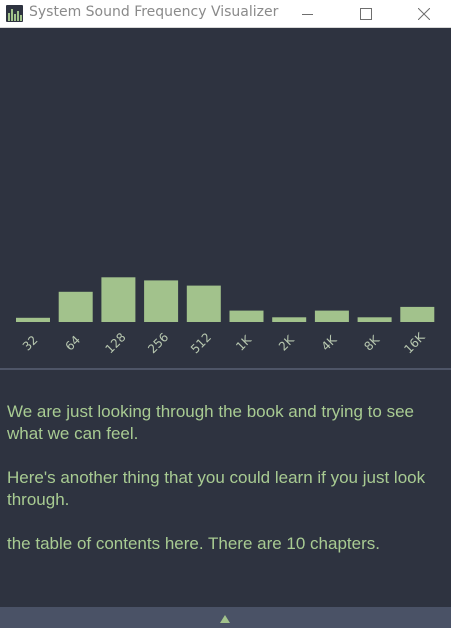 The height and width of the screenshot is (628, 451). Describe the element at coordinates (225, 369) in the screenshot. I see `divider` at that location.